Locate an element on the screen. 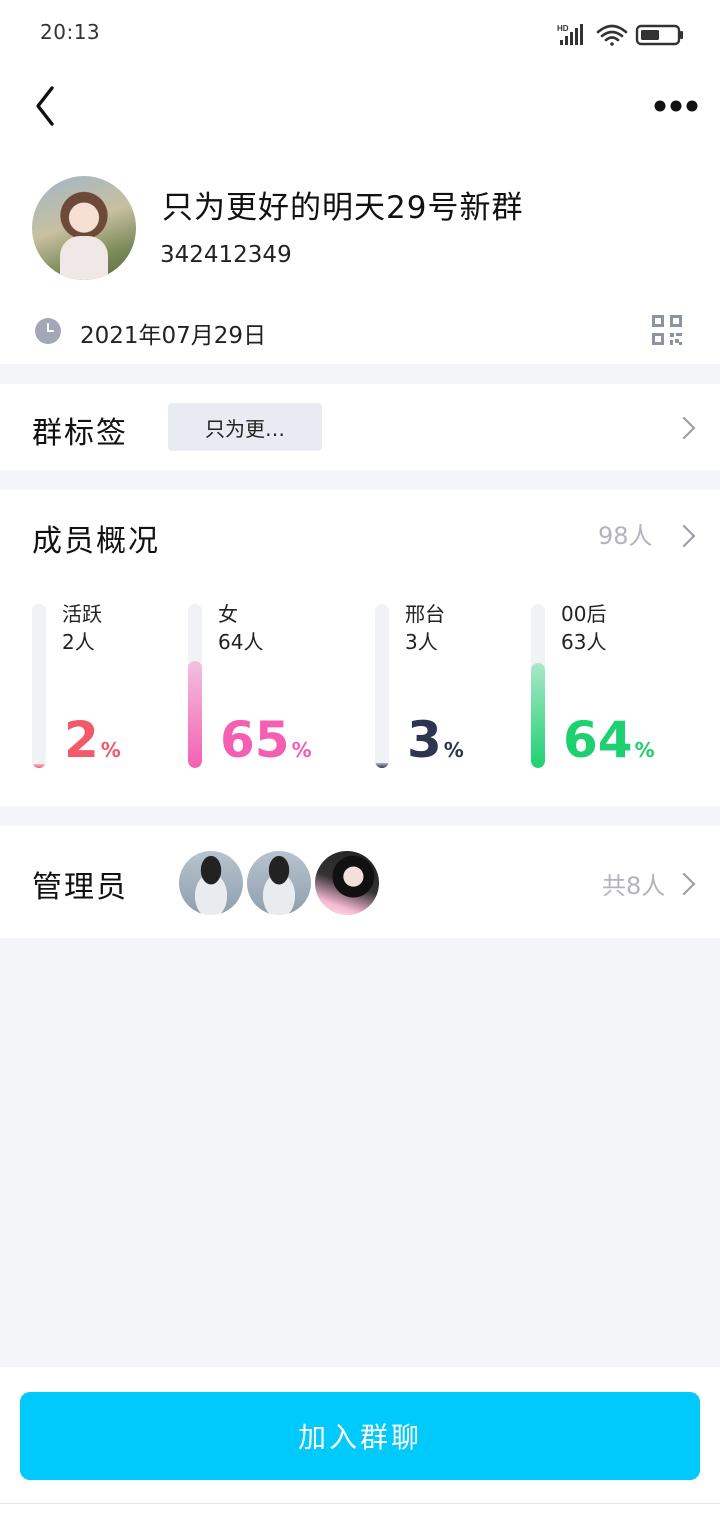 The width and height of the screenshot is (720, 1519). more-dots-icon is located at coordinates (676, 106).